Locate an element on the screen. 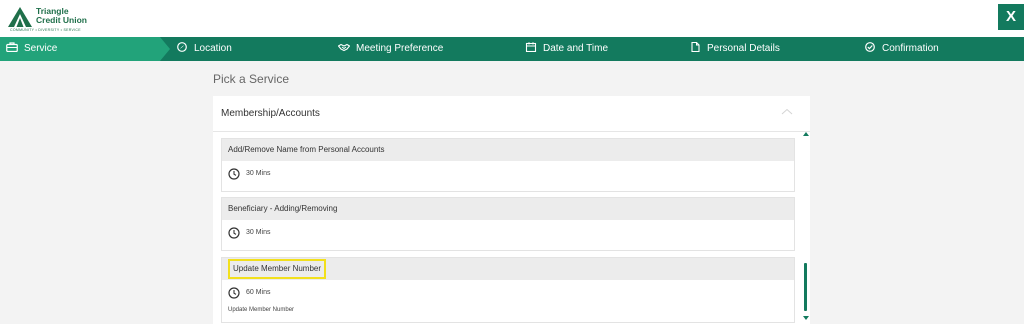 The height and width of the screenshot is (324, 1024). logo-name: Triangle Credit Union is located at coordinates (61, 16).